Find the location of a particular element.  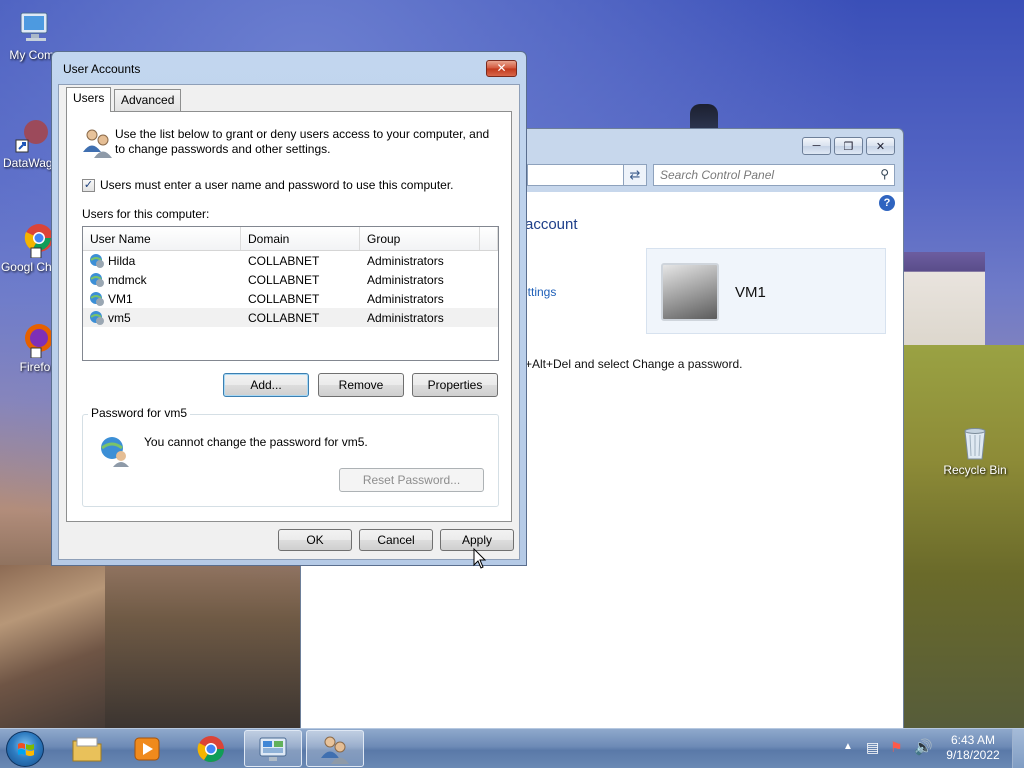

table-row: Hilda COLLABNET Administrators is located at coordinates (290, 260).